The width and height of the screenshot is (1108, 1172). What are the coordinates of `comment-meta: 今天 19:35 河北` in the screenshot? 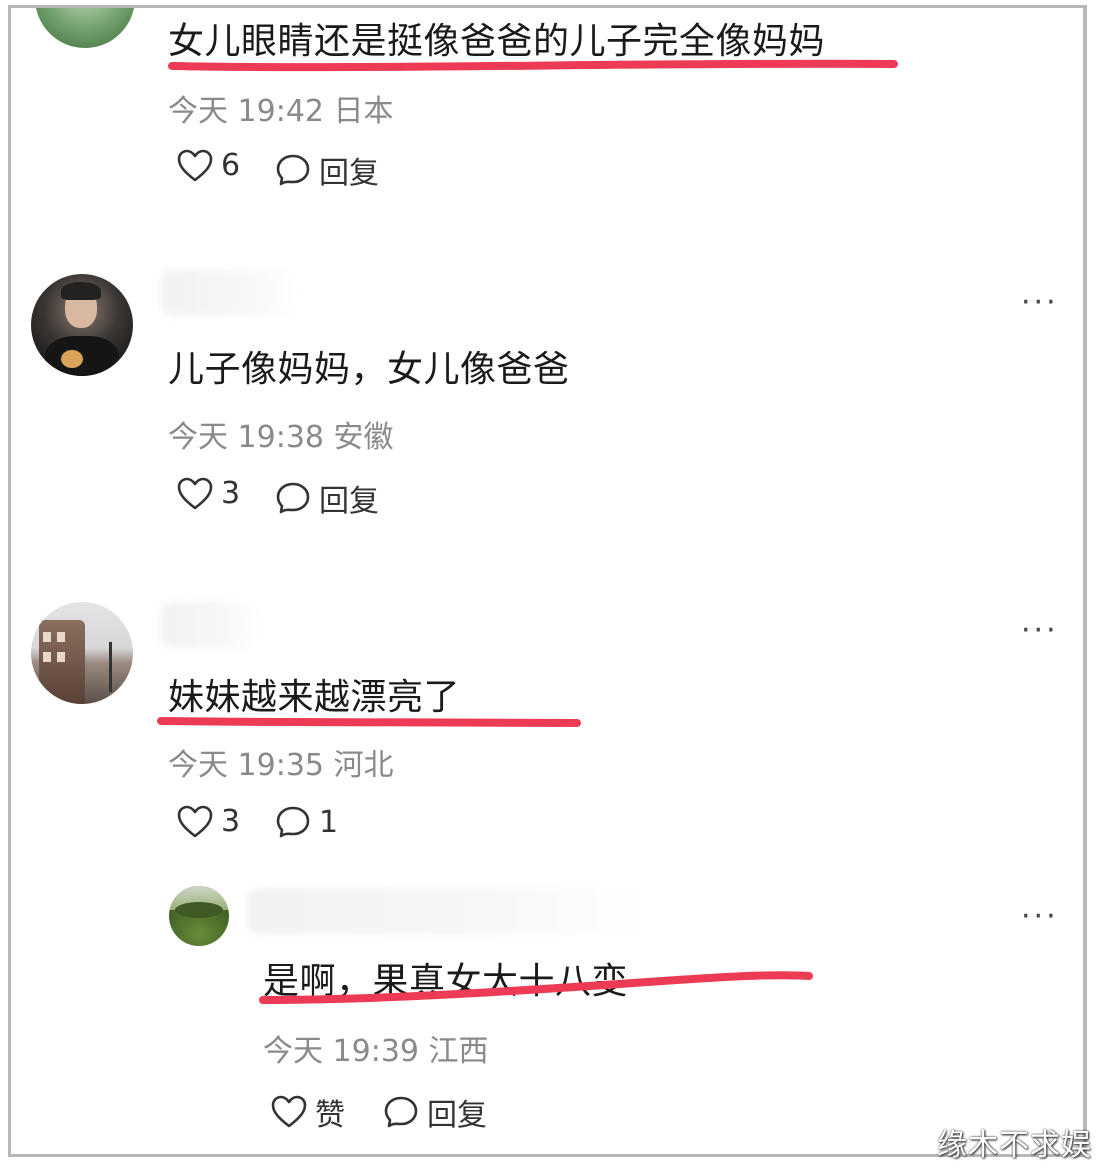 It's located at (281, 765).